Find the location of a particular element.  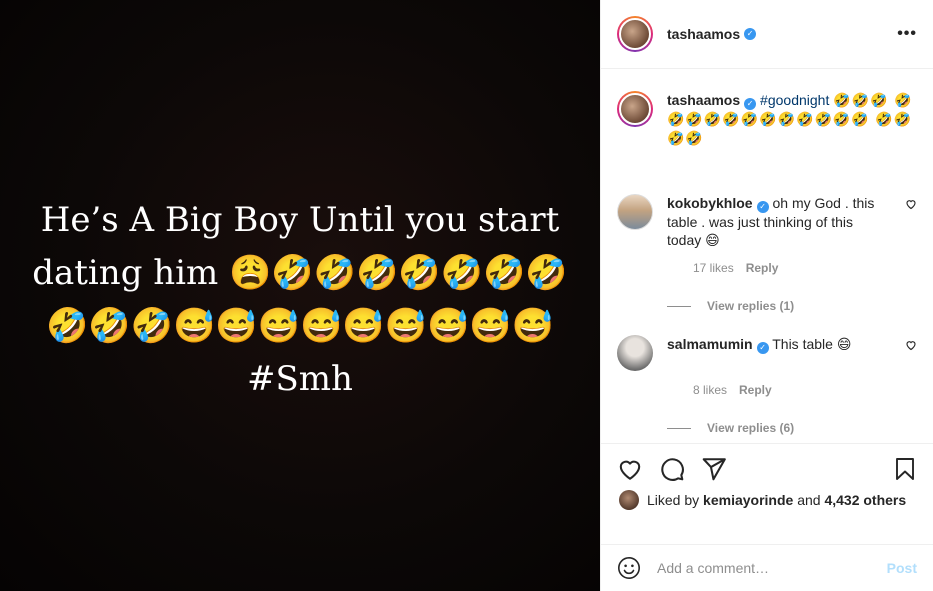

likes-count: 4,432 others is located at coordinates (865, 500).